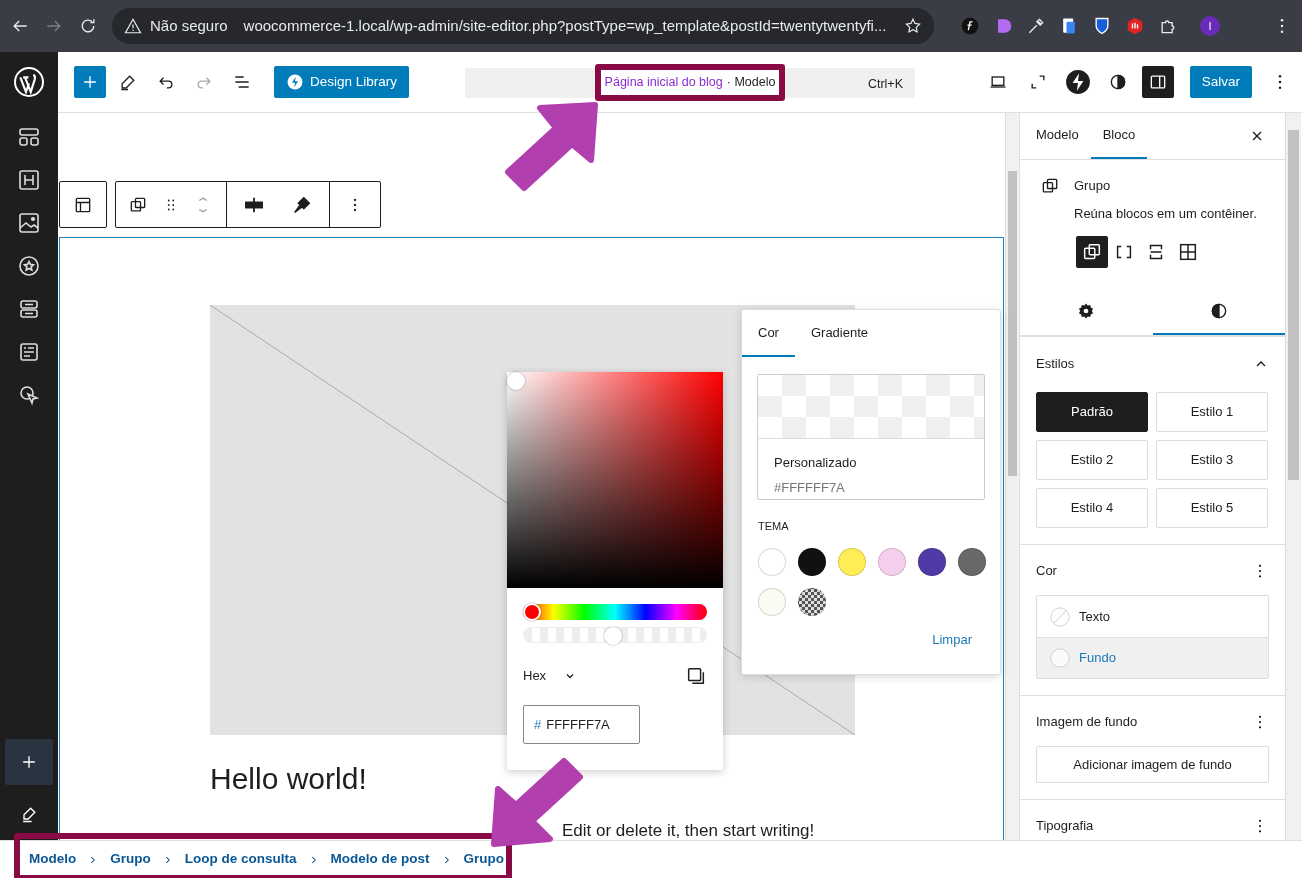 The image size is (1302, 878). Describe the element at coordinates (1212, 508) in the screenshot. I see `style-option: Estilo 5` at that location.